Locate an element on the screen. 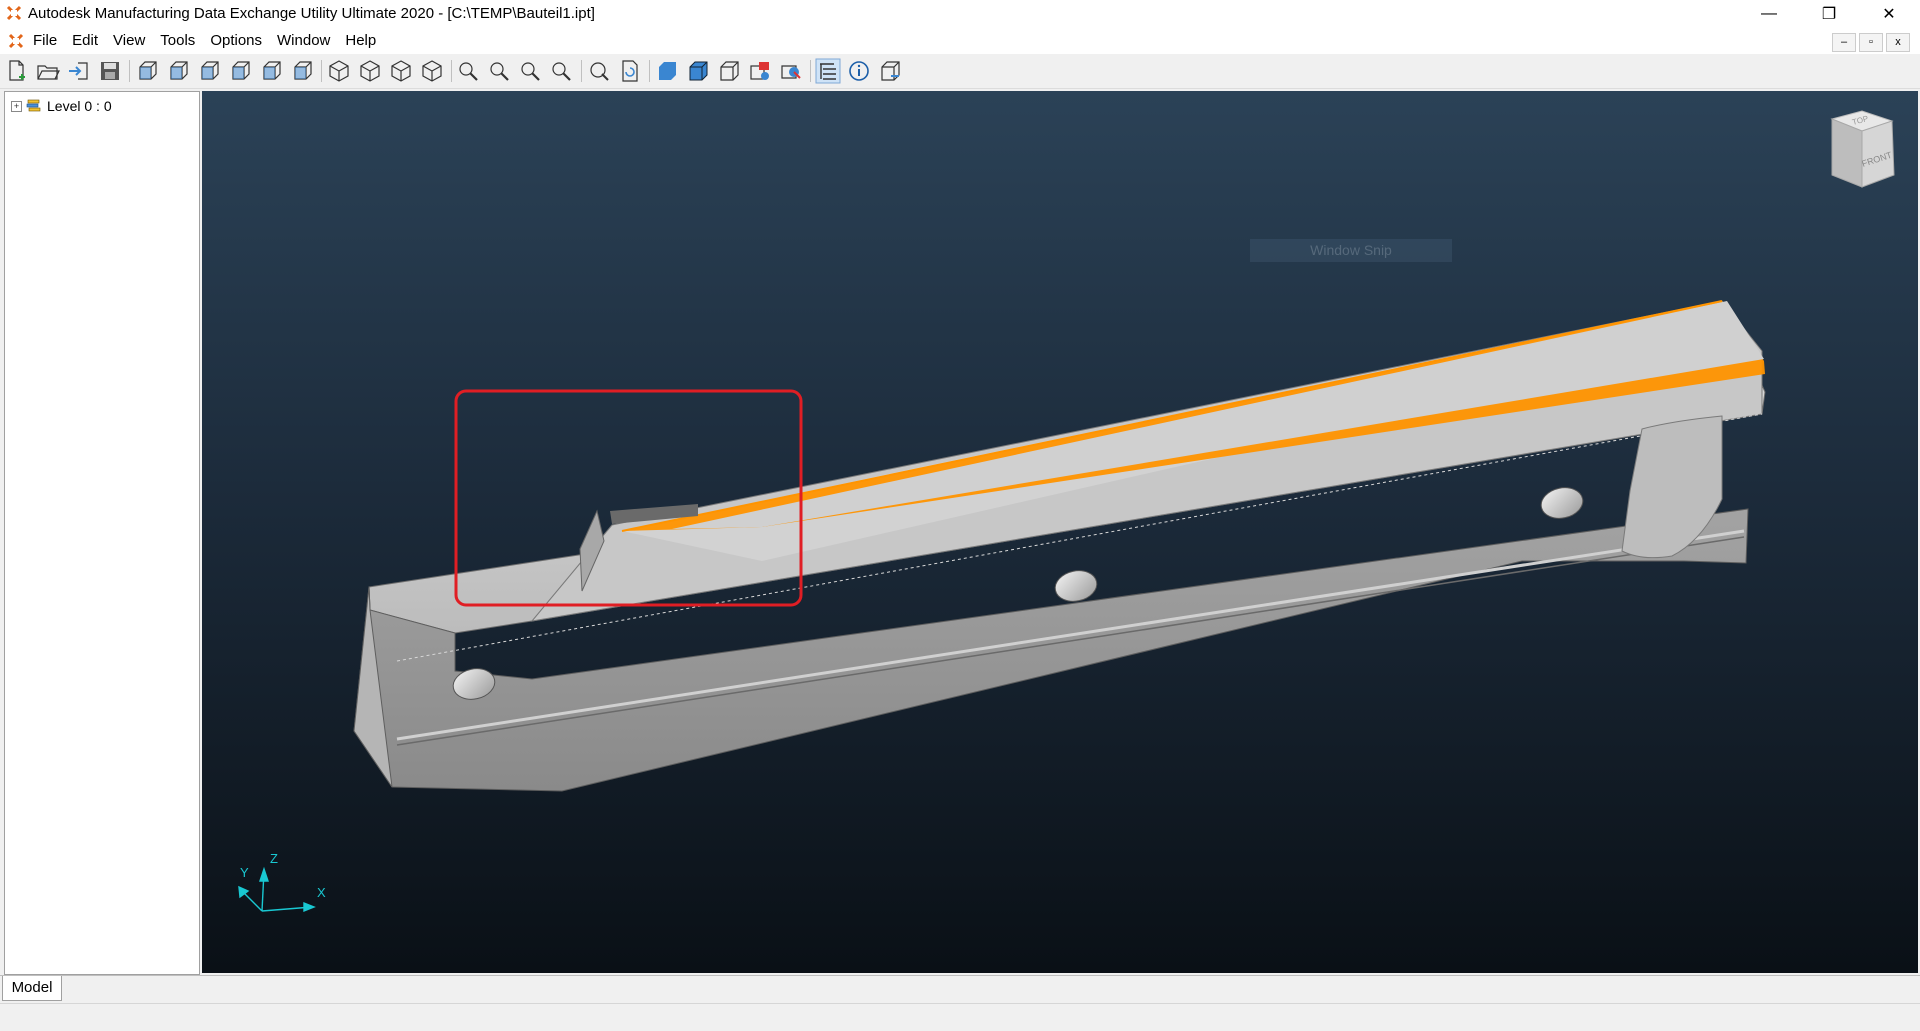 This screenshot has width=1920, height=1031. section-icon is located at coordinates (759, 71).